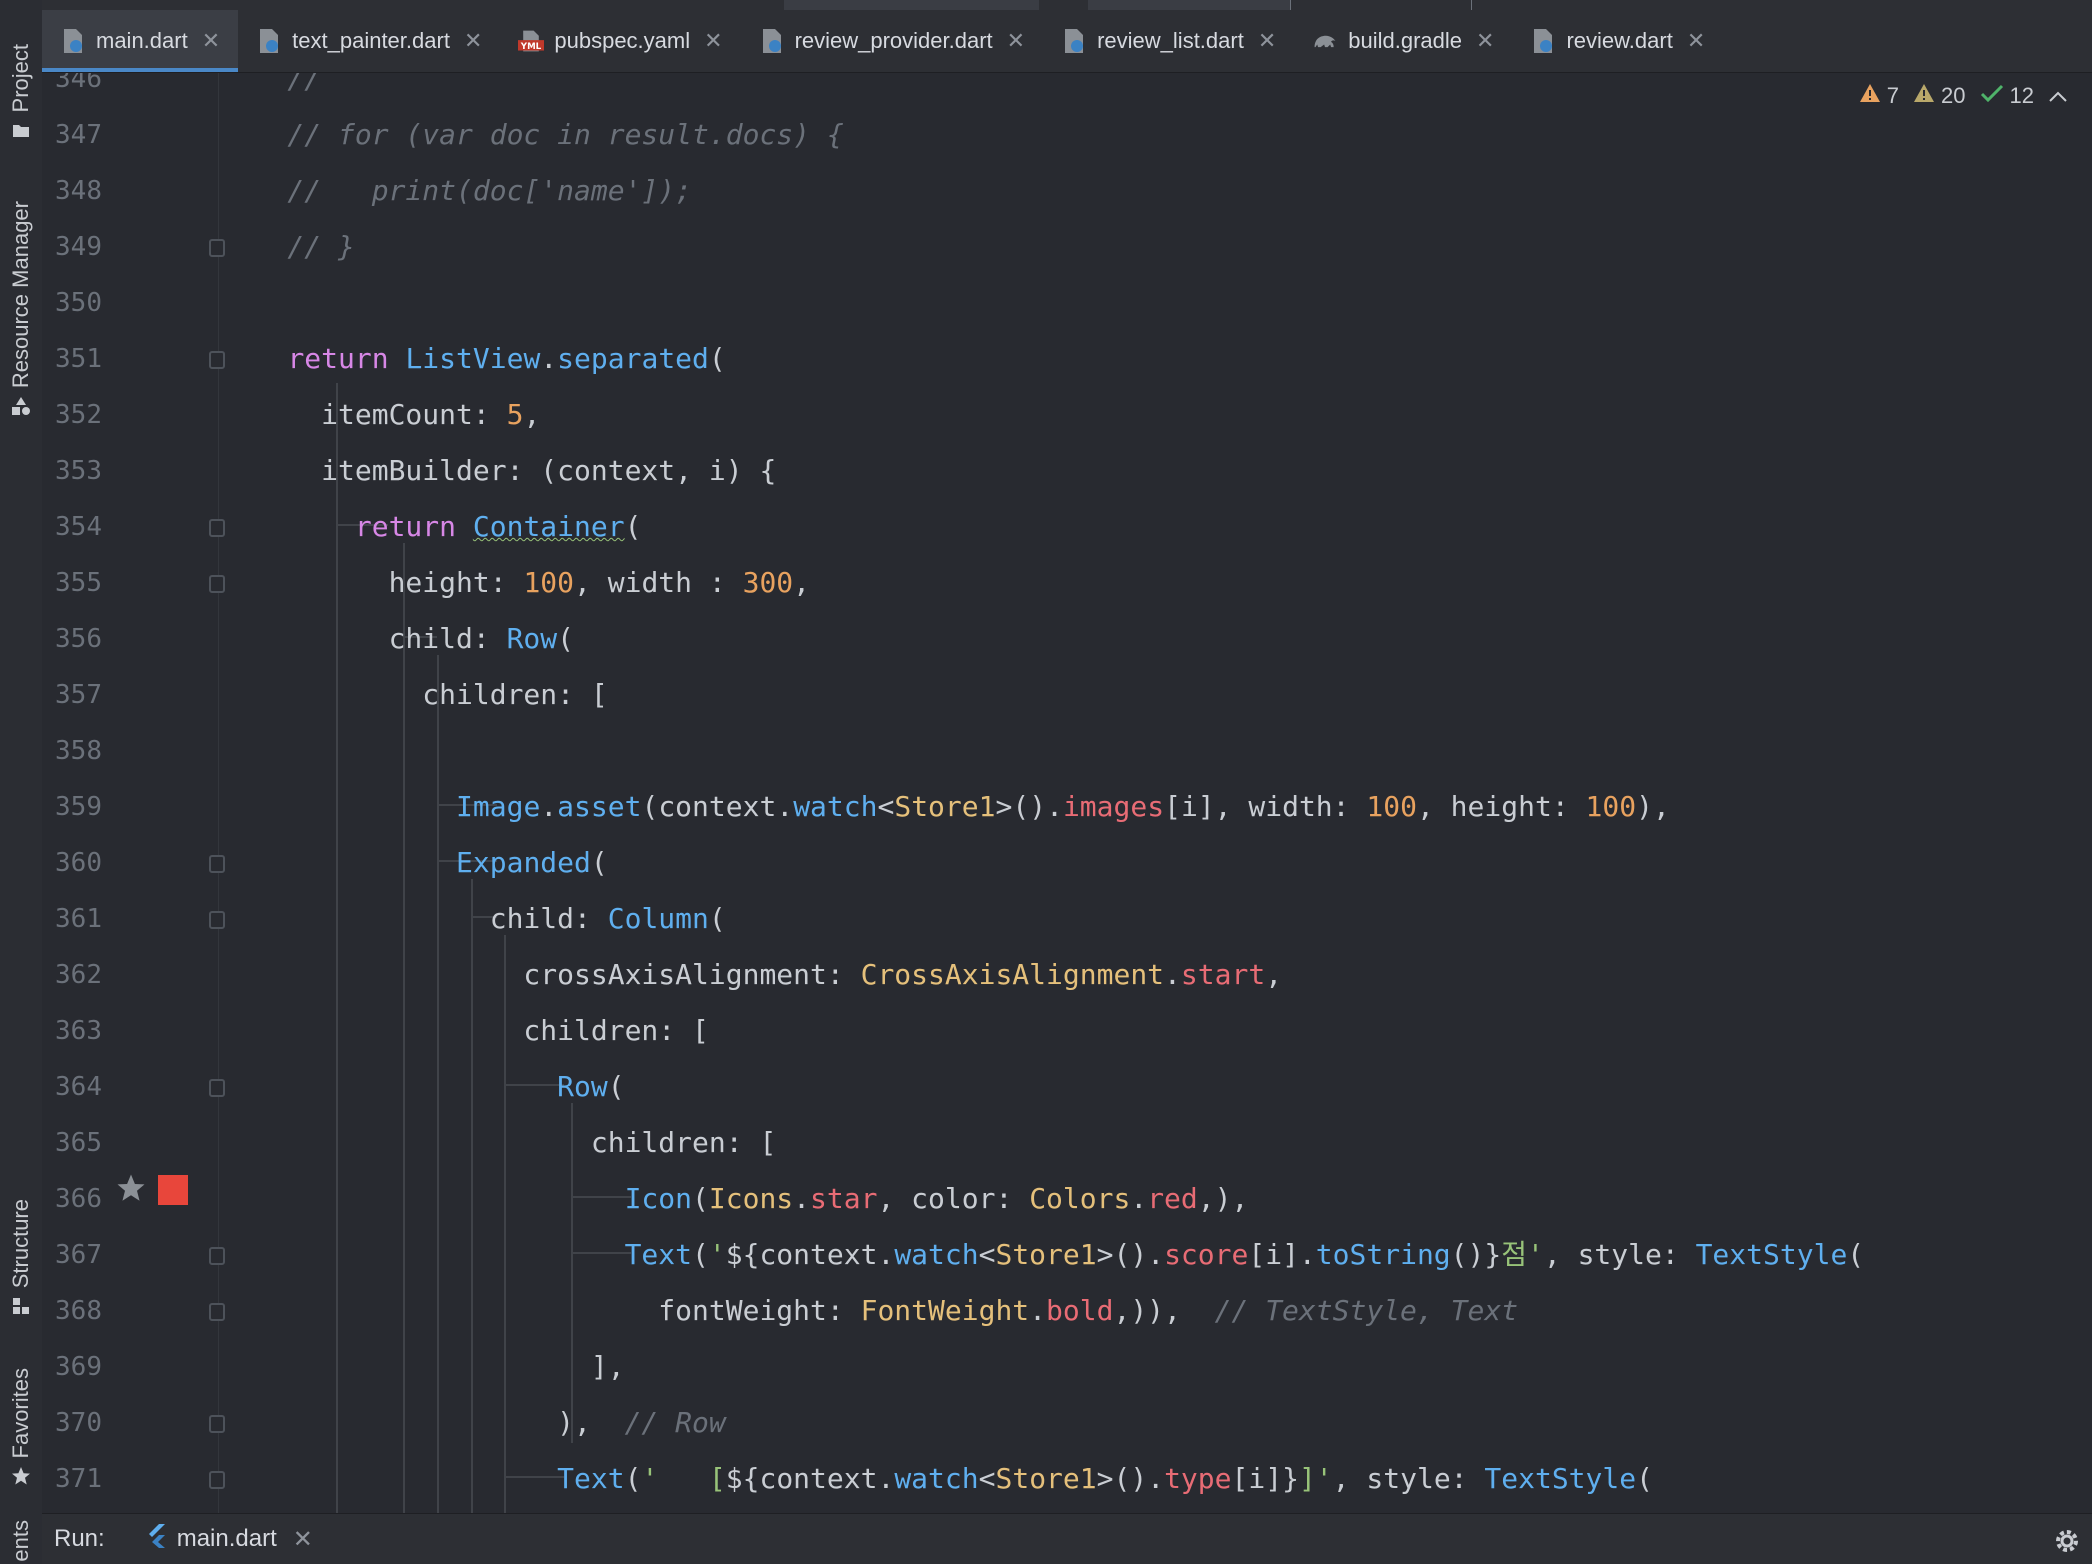 The image size is (2092, 1564). What do you see at coordinates (1879, 96) in the screenshot?
I see `error-count: 7` at bounding box center [1879, 96].